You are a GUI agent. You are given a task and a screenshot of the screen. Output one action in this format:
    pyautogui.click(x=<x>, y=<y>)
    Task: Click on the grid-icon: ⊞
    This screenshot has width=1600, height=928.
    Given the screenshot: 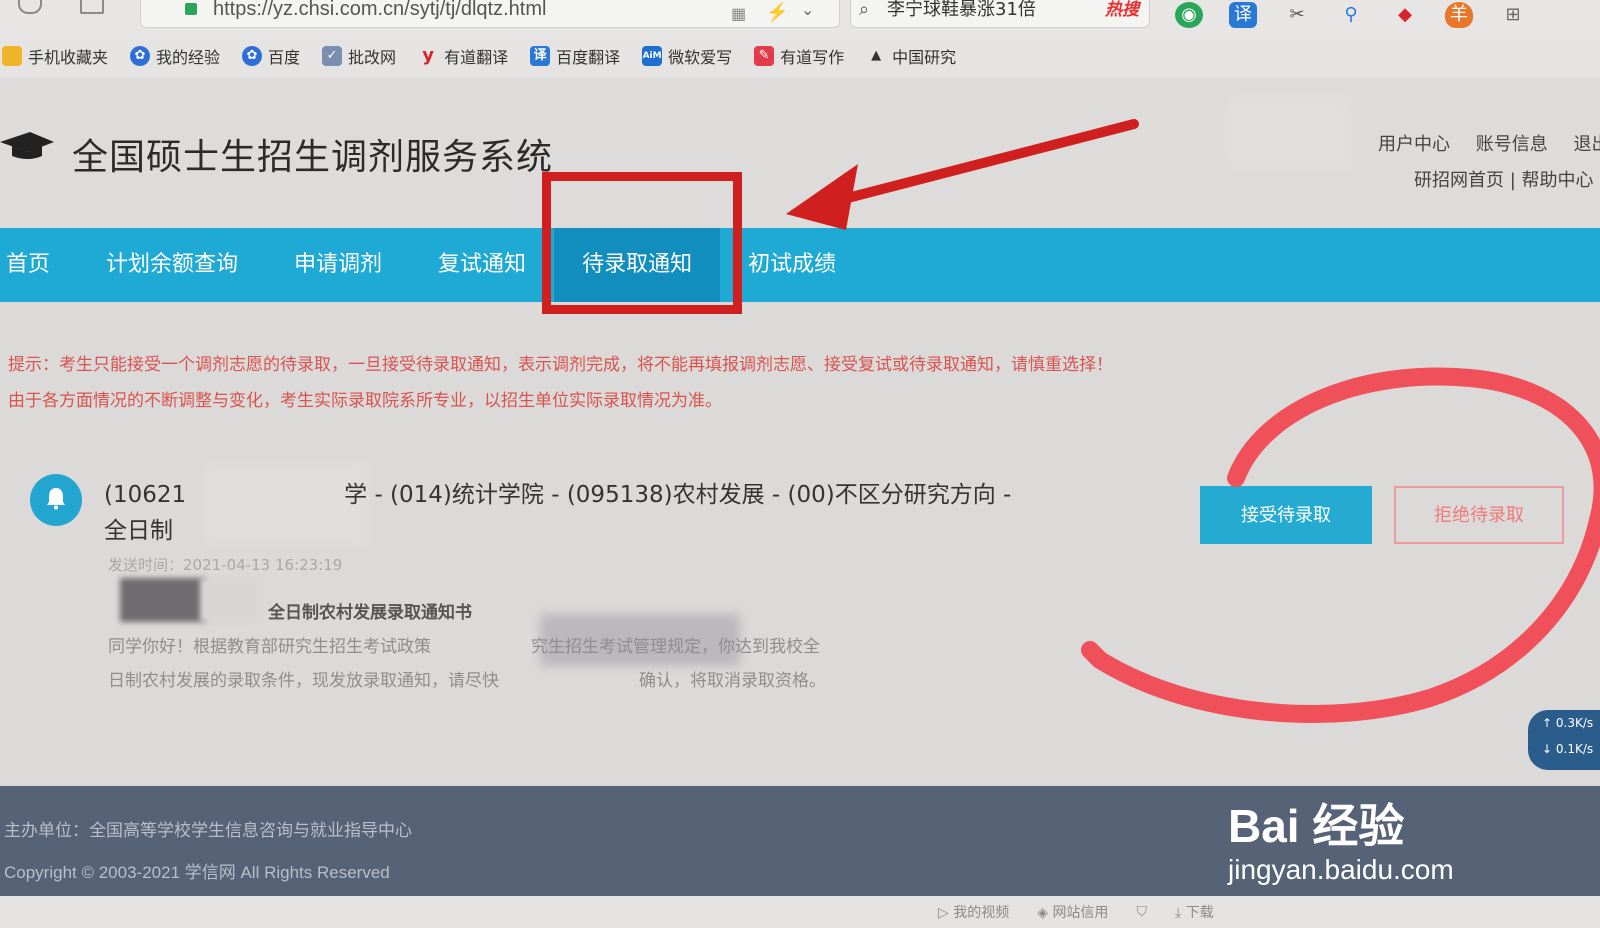 What is the action you would take?
    pyautogui.click(x=1513, y=15)
    